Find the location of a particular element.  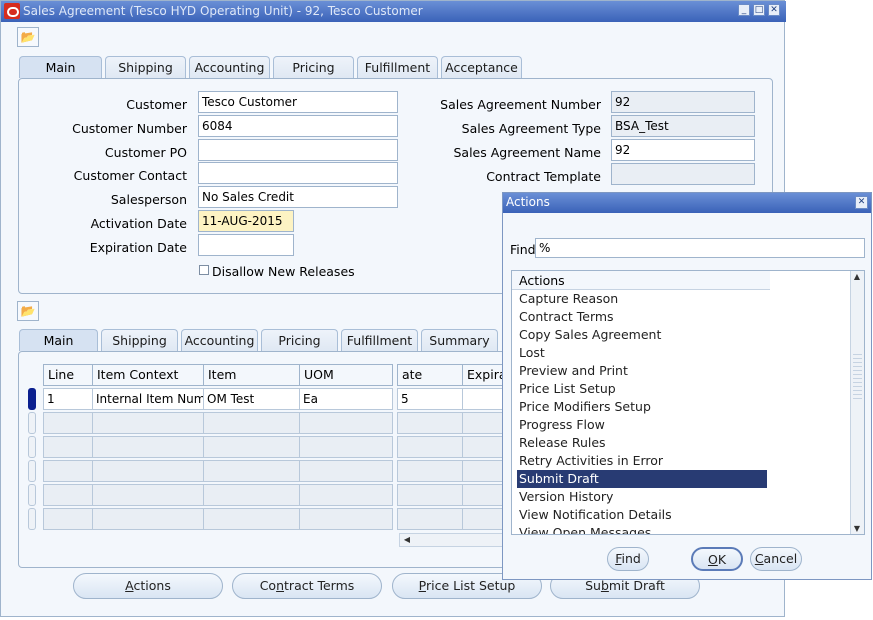

cell-line: 1 is located at coordinates (68, 399).